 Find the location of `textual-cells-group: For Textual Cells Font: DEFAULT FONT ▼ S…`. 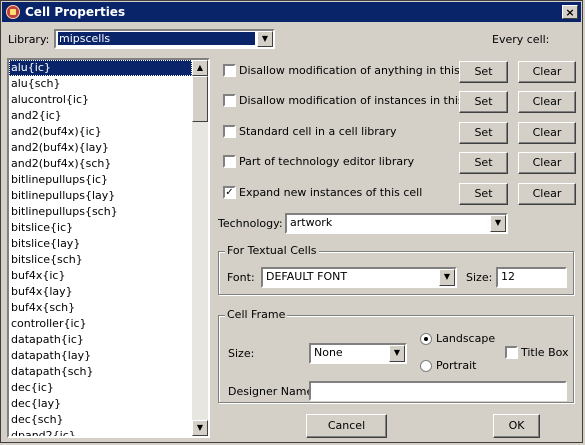

textual-cells-group: For Textual Cells Font: DEFAULT FONT ▼ S… is located at coordinates (396, 269).